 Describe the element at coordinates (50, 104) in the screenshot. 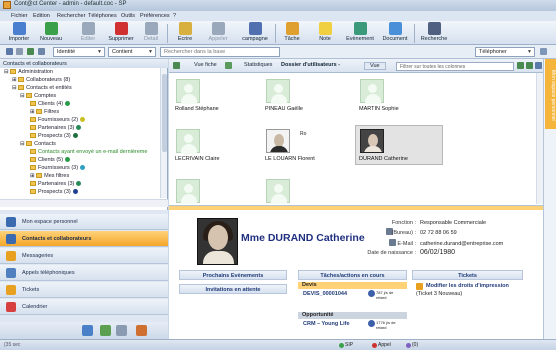

I see `tree-item: Clients (4)` at that location.